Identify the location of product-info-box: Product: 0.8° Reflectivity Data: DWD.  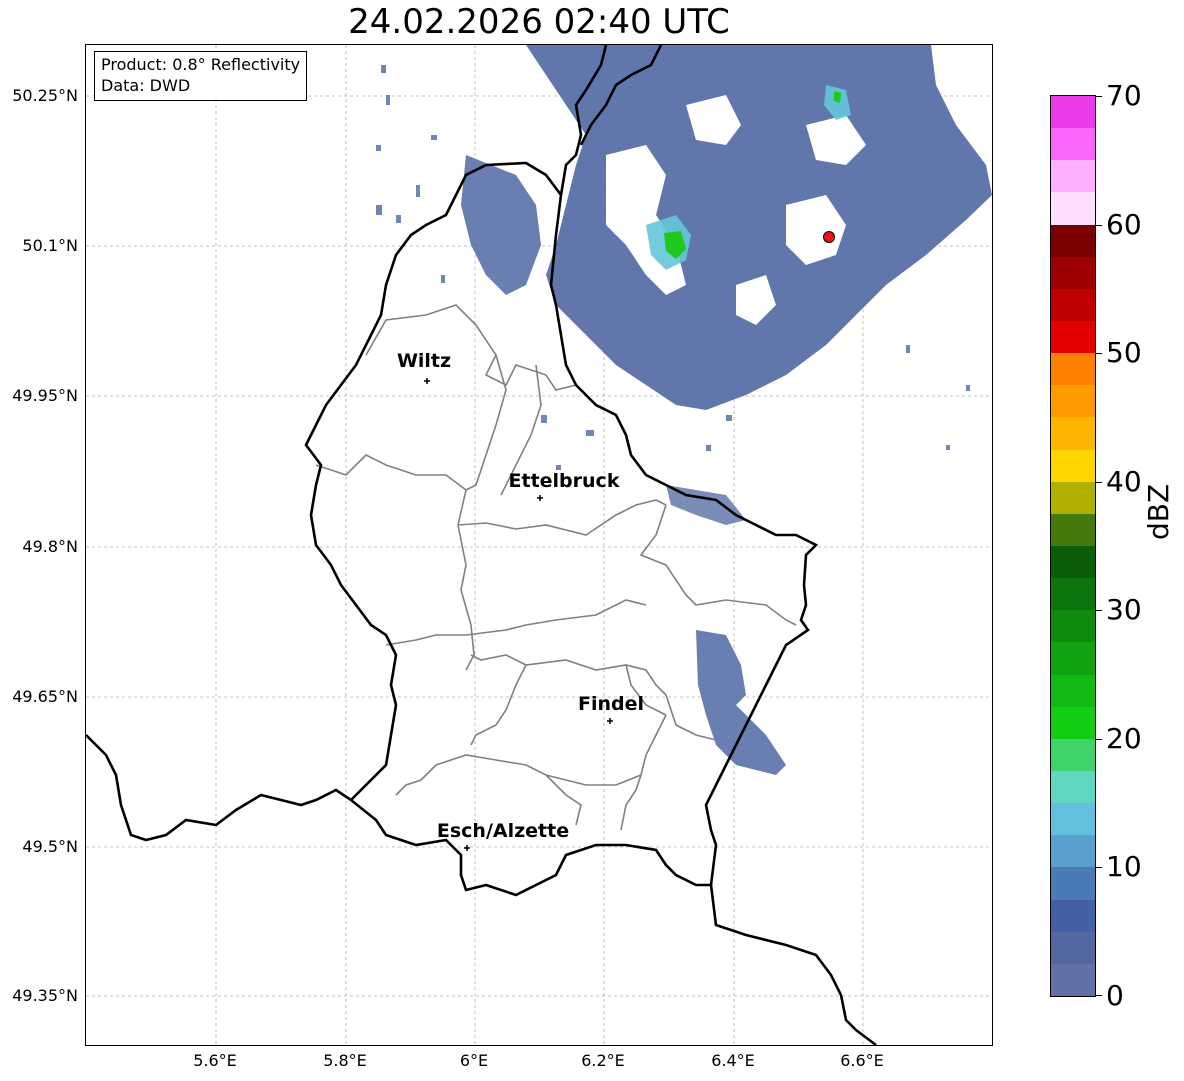
(201, 76).